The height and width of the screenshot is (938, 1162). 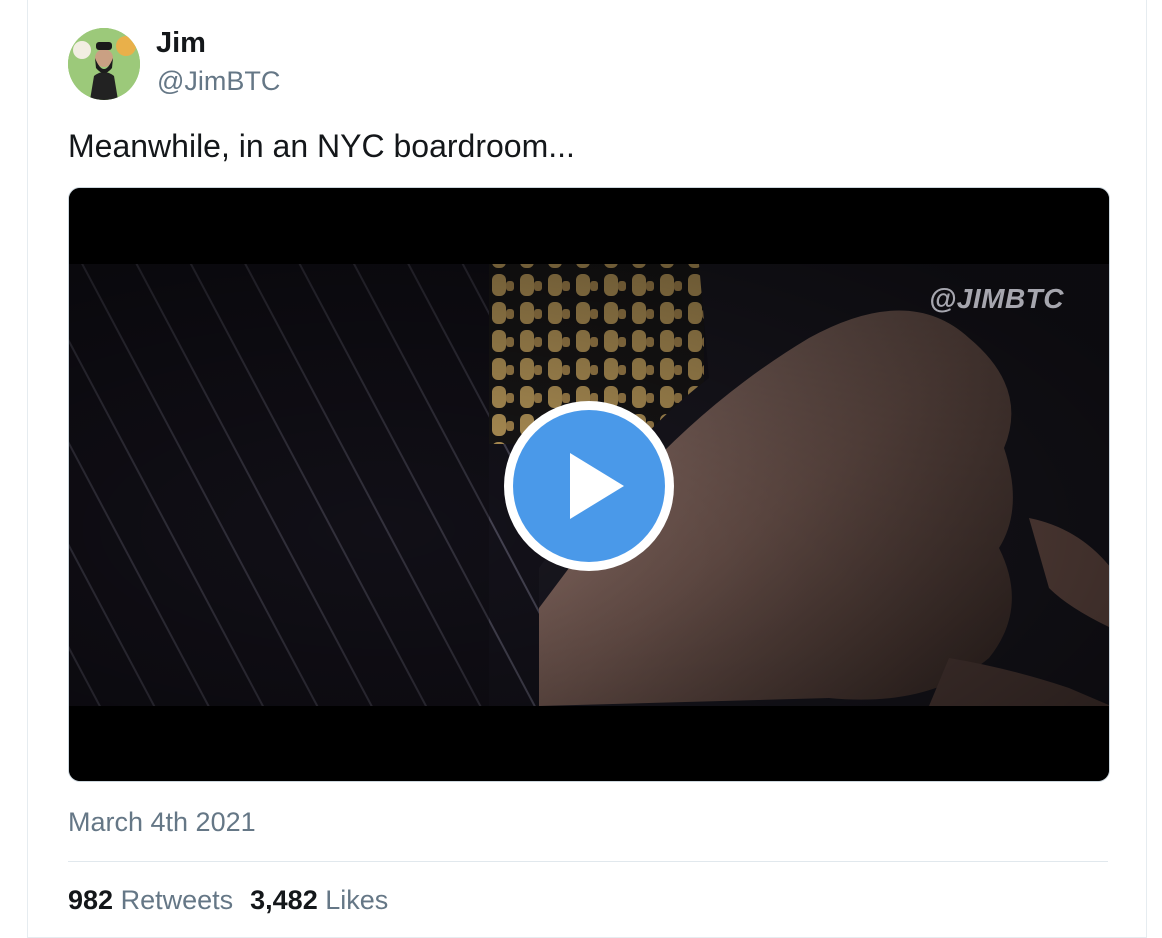 I want to click on likes-stat: 3,482 Likes, so click(x=319, y=900).